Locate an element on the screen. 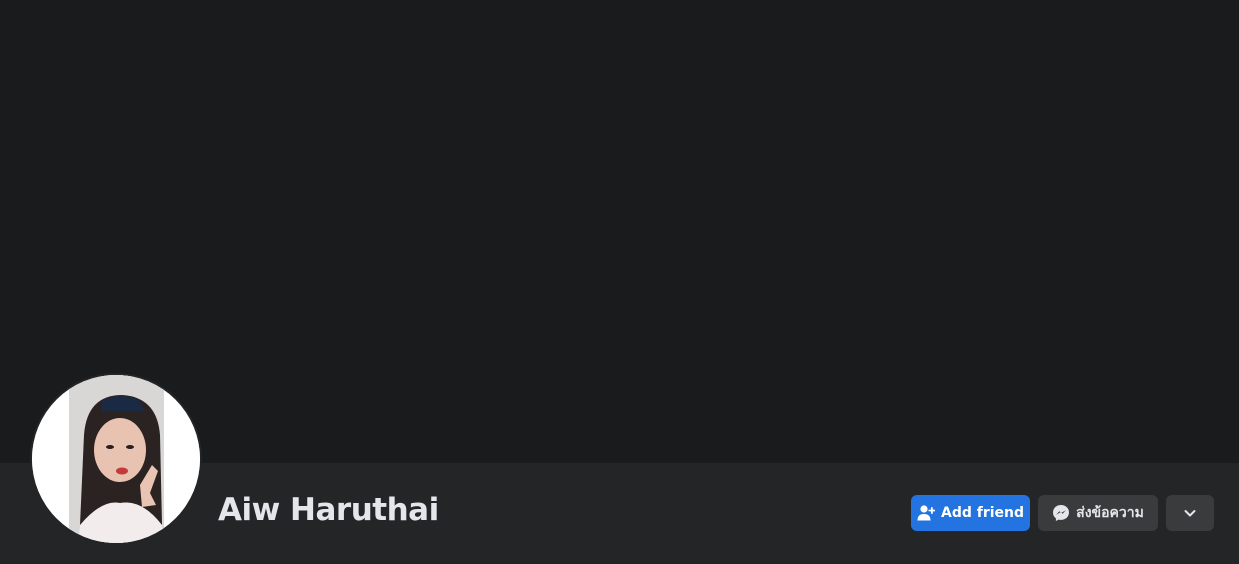 This screenshot has height=564, width=1239. profile-photo-image is located at coordinates (116, 459).